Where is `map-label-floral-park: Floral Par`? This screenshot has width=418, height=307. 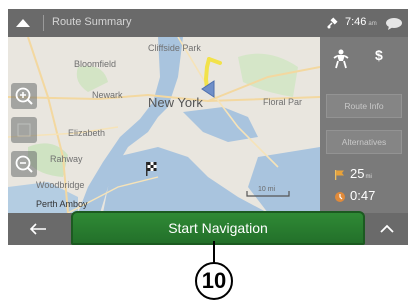
map-label-floral-park: Floral Par is located at coordinates (283, 102).